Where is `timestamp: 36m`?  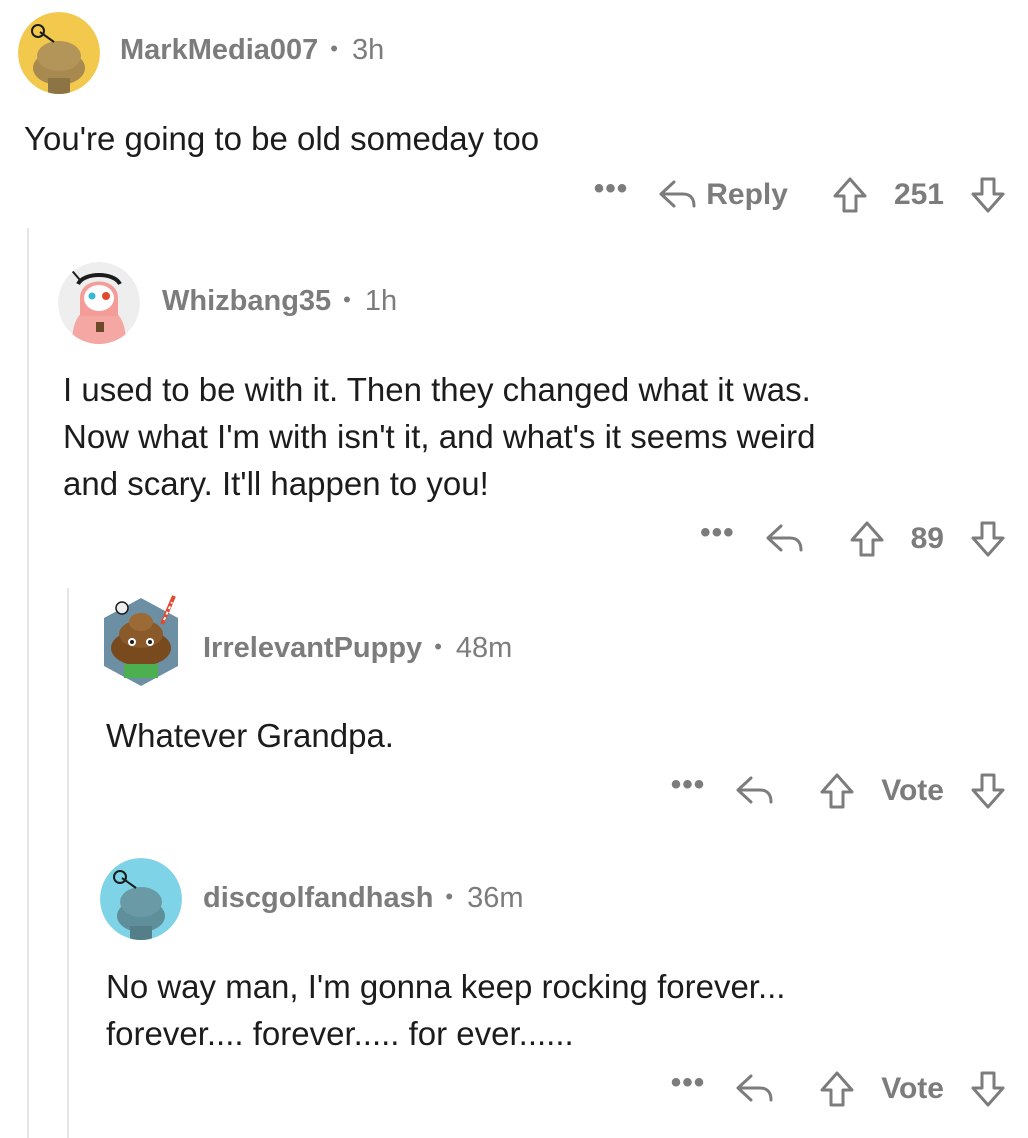 timestamp: 36m is located at coordinates (495, 898).